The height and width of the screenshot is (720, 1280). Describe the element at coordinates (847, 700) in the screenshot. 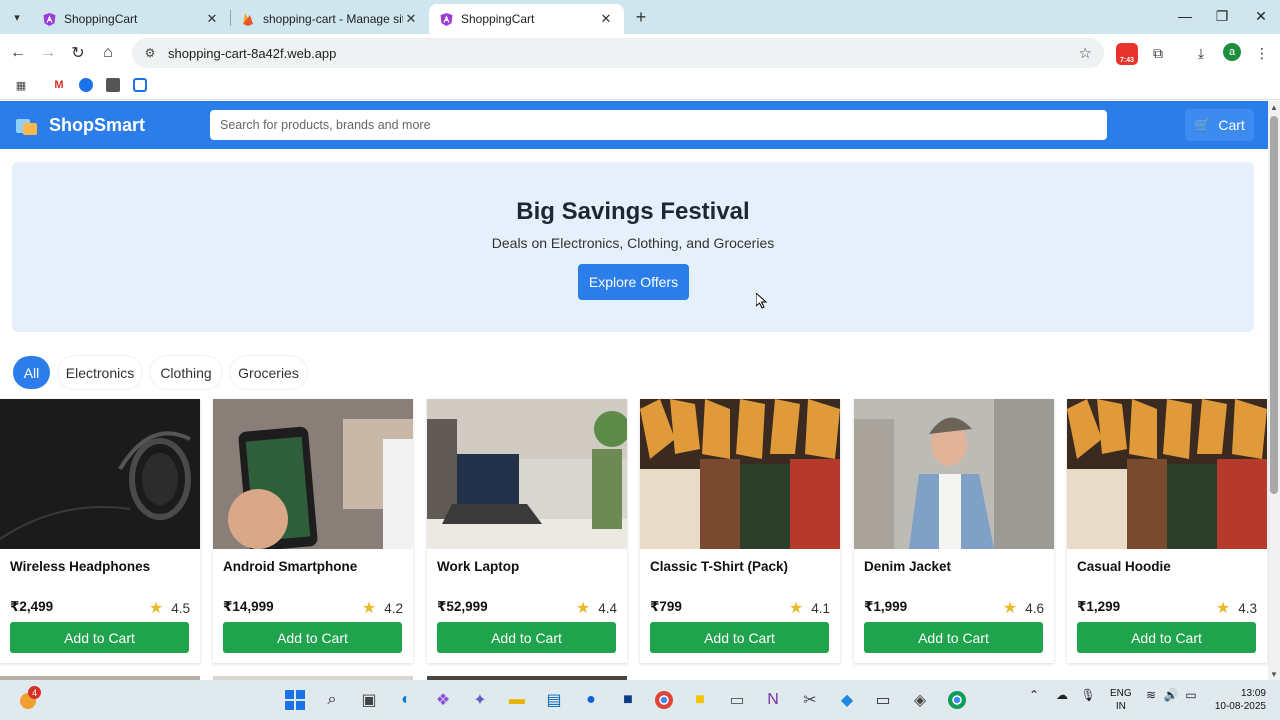

I see `vscode-icon: ◆` at that location.